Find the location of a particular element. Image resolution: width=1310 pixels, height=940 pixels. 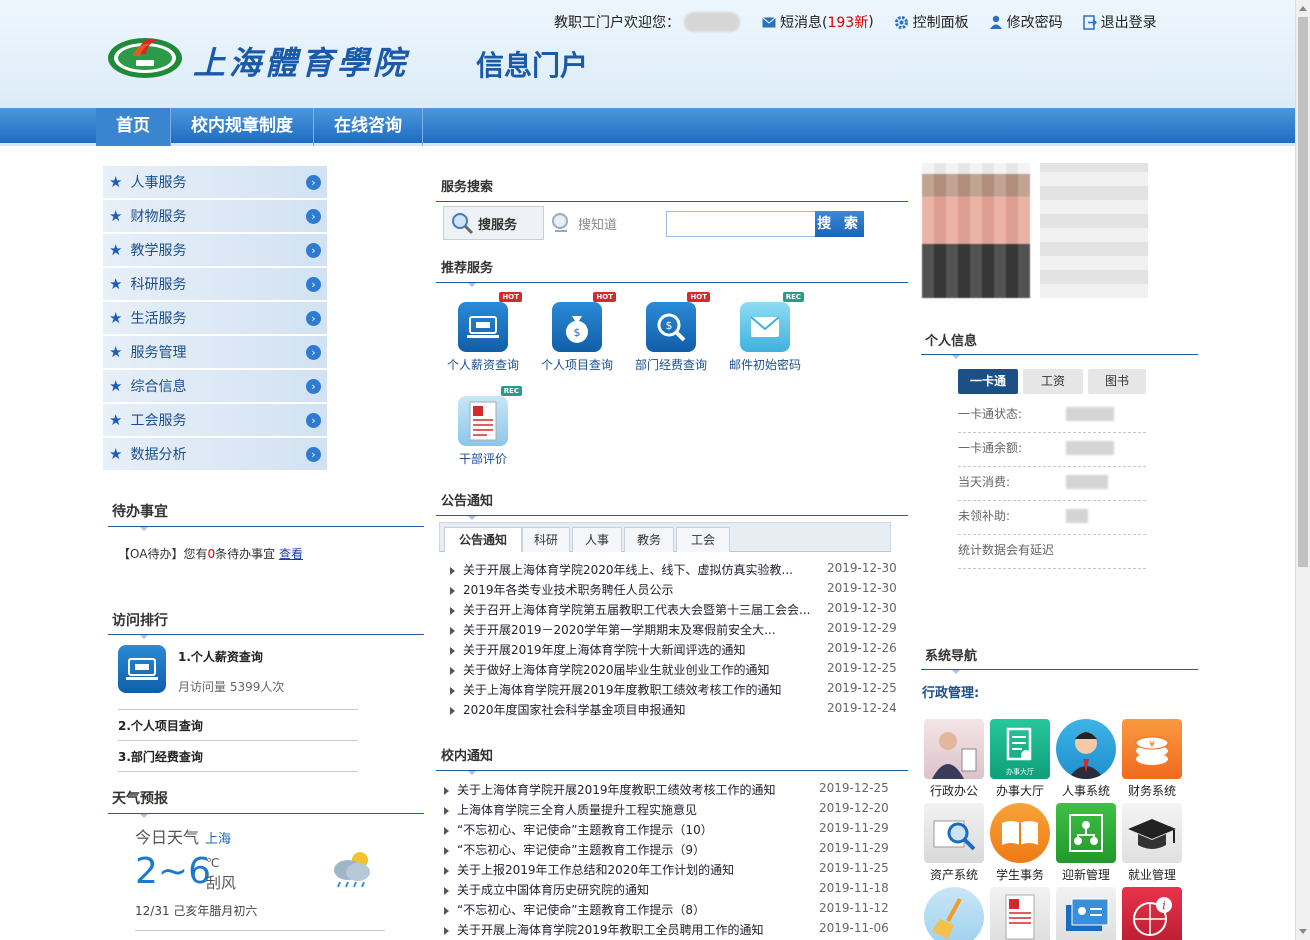

menu-item-service-mgmt: ★ 服务管理 › is located at coordinates (215, 353).